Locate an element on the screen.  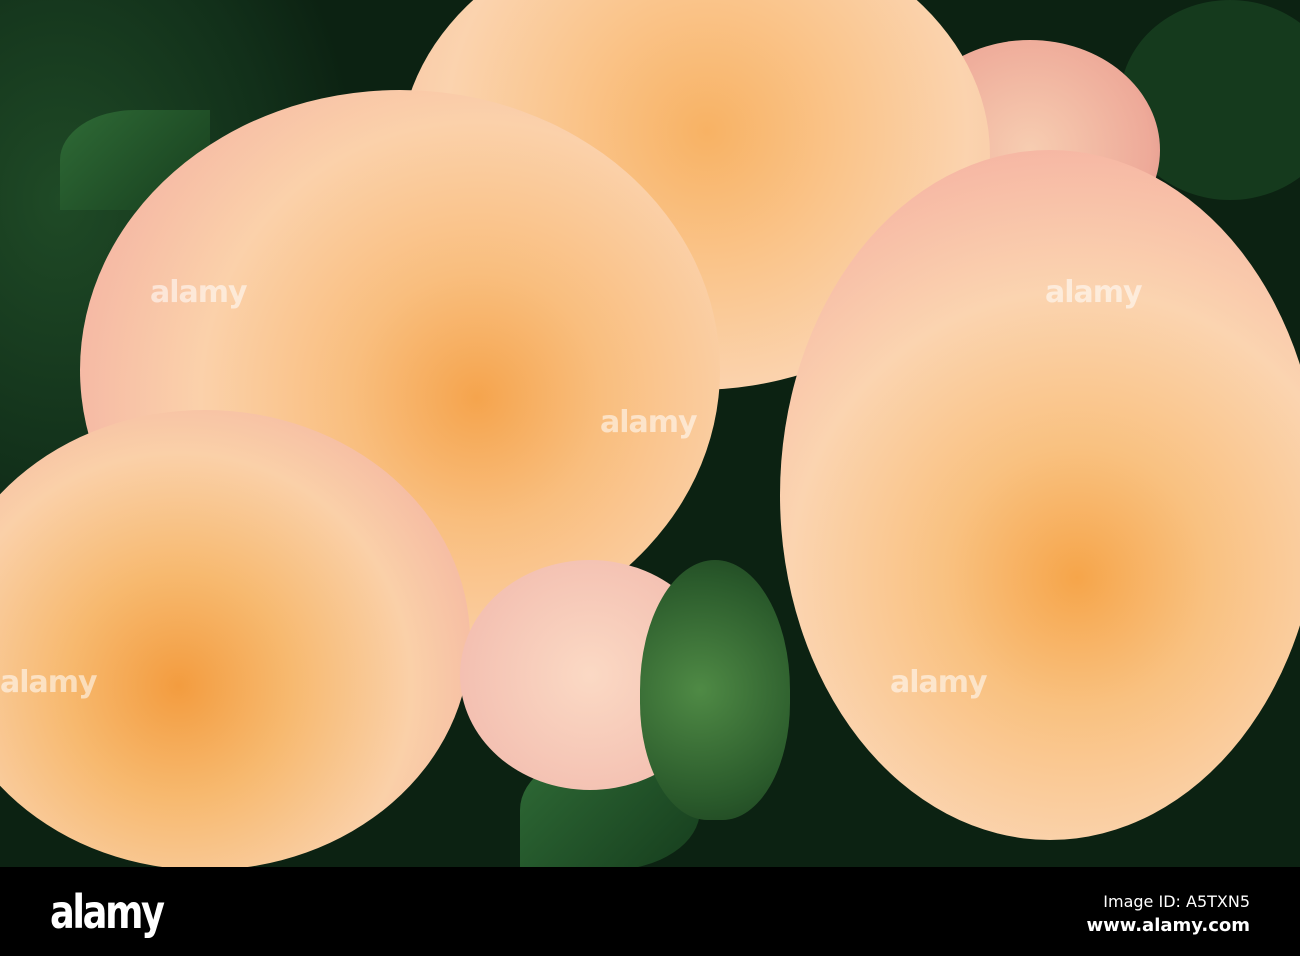
image-id: Image ID: A5TXN5 is located at coordinates (1176, 901).